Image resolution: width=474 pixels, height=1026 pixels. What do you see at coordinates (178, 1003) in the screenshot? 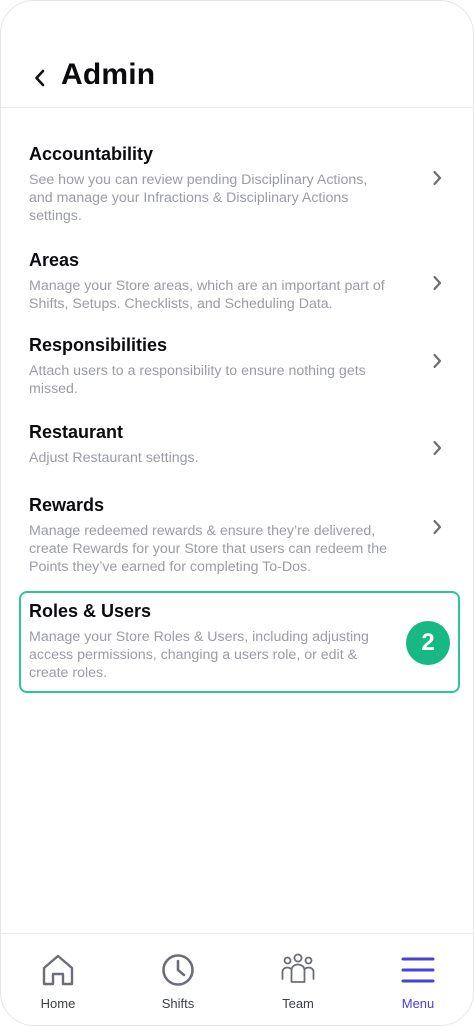
I see `tab-label: Shifts` at bounding box center [178, 1003].